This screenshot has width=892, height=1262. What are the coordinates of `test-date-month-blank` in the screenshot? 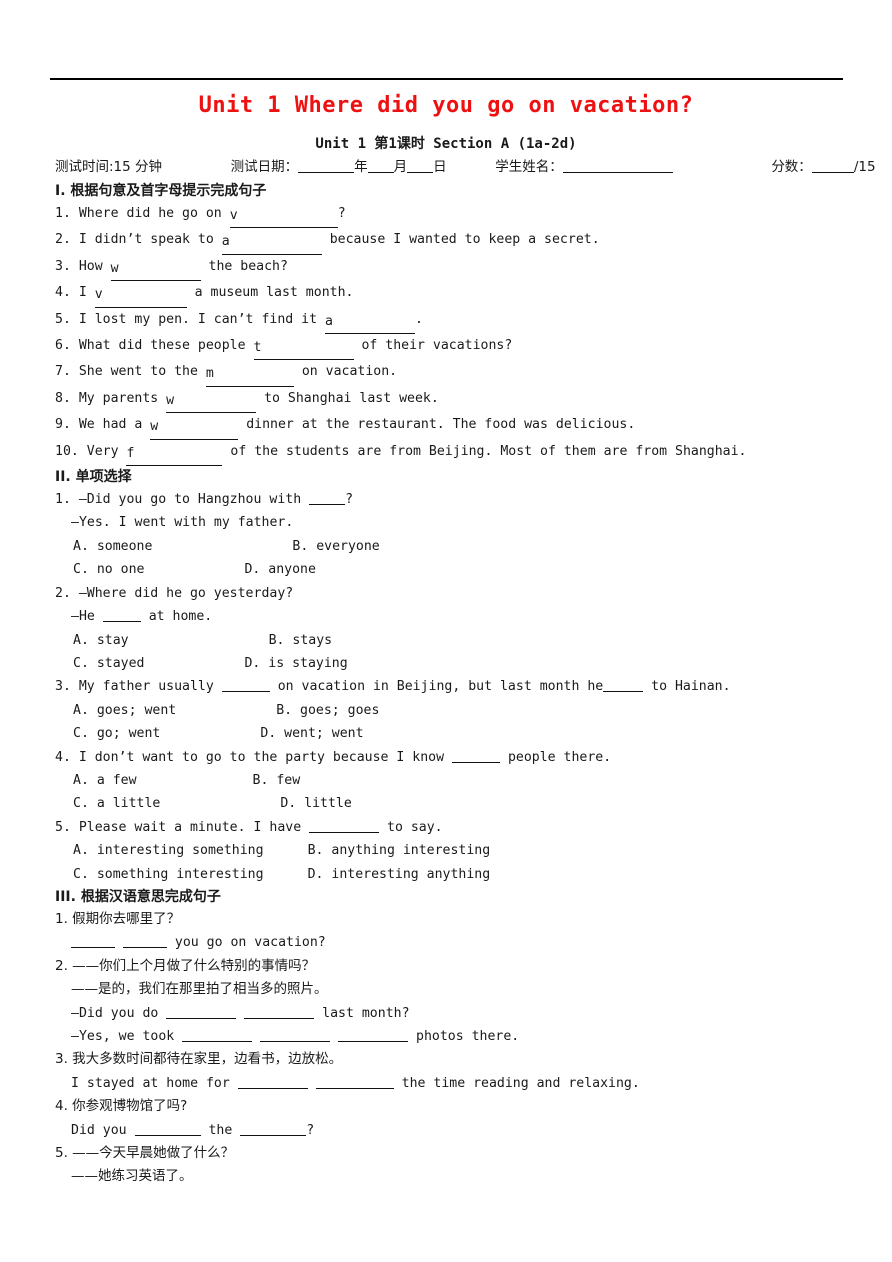 It's located at (380, 166).